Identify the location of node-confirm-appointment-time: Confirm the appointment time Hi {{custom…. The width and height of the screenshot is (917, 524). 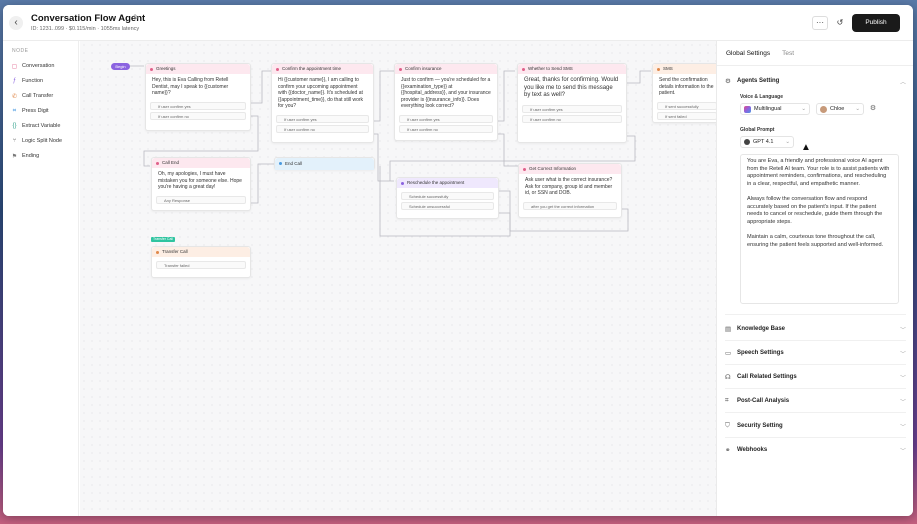
(322, 103).